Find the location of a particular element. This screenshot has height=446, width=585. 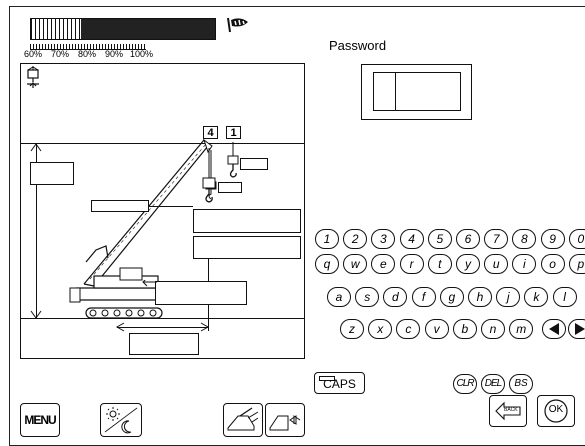

boom-length-pointer is located at coordinates (149, 283).